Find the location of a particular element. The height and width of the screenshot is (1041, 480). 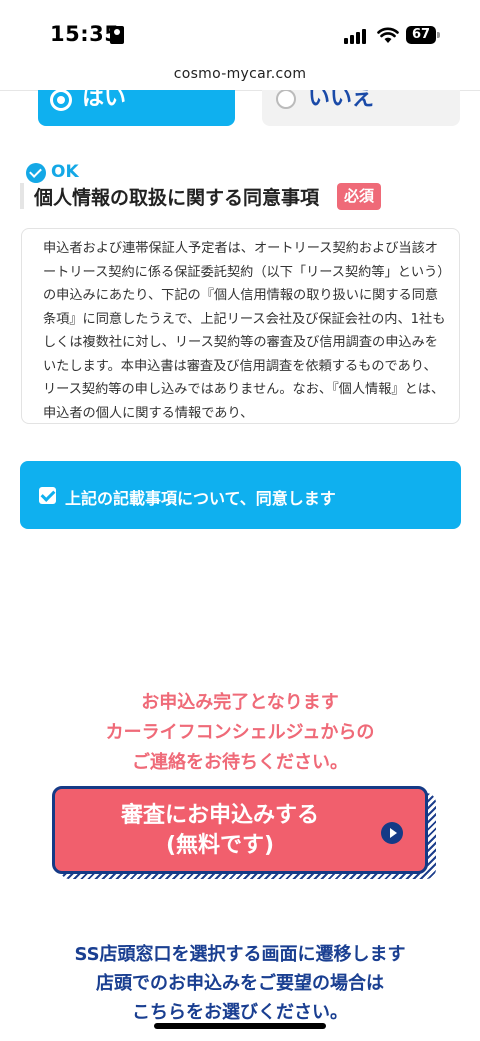

url-bar: cosmo-mycar.com is located at coordinates (240, 76).